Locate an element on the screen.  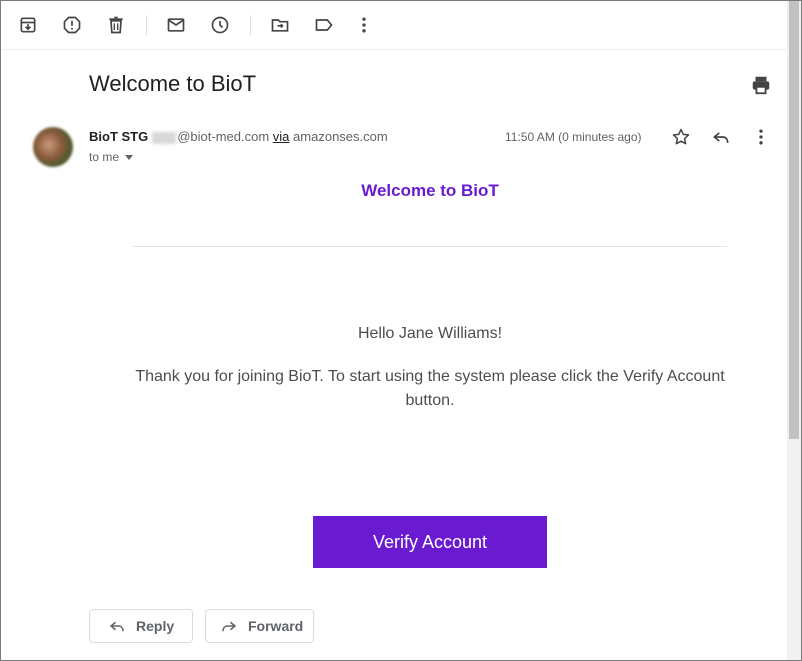
email-body-heading: Welcome to BioT is located at coordinates (430, 190).